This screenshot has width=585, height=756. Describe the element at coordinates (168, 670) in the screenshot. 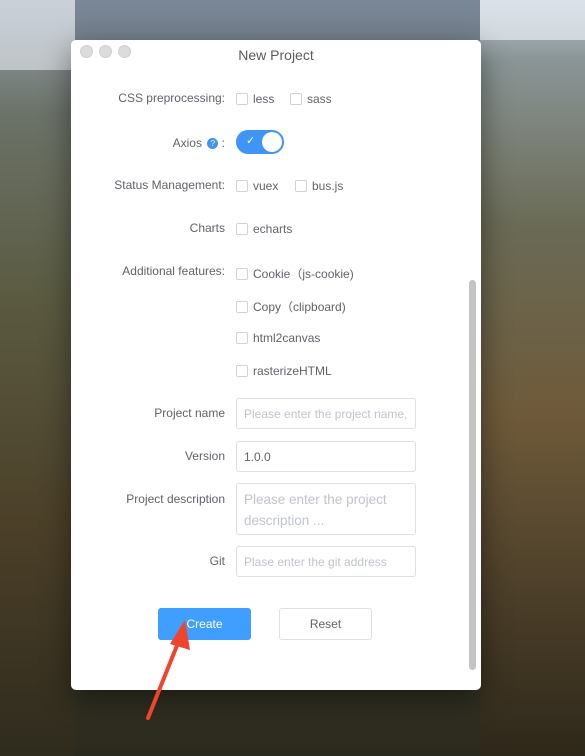

I see `annotation-arrow-icon` at that location.